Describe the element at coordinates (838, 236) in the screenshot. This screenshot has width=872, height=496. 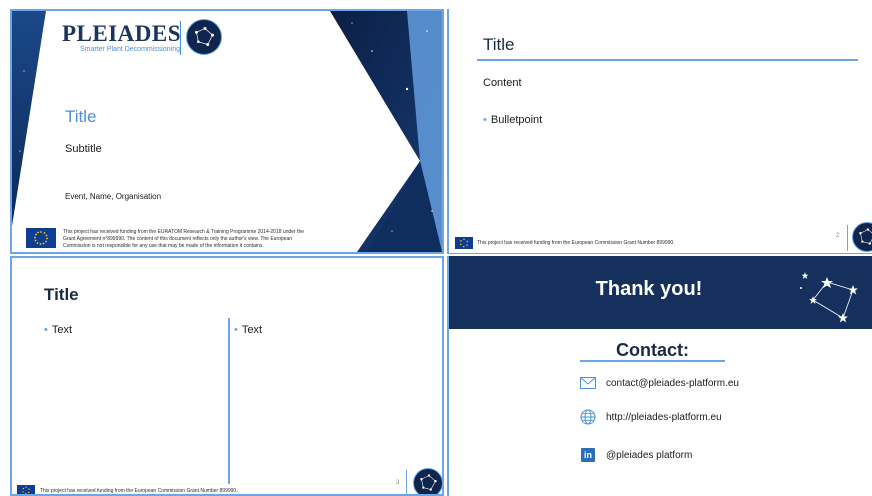
I see `page-number: 2` at that location.